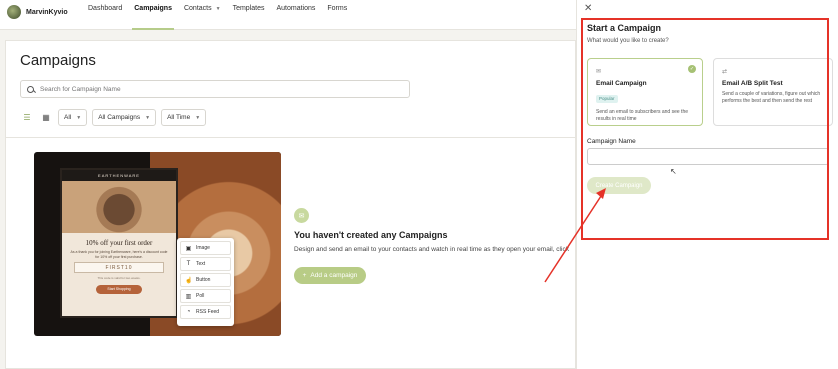 This screenshot has height=369, width=838. I want to click on block-rss-label: RSS Feed, so click(208, 312).